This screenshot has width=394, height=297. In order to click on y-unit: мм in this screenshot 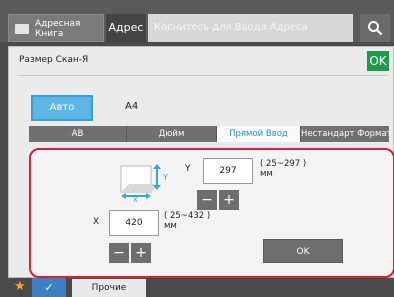, I will do `click(266, 174)`.